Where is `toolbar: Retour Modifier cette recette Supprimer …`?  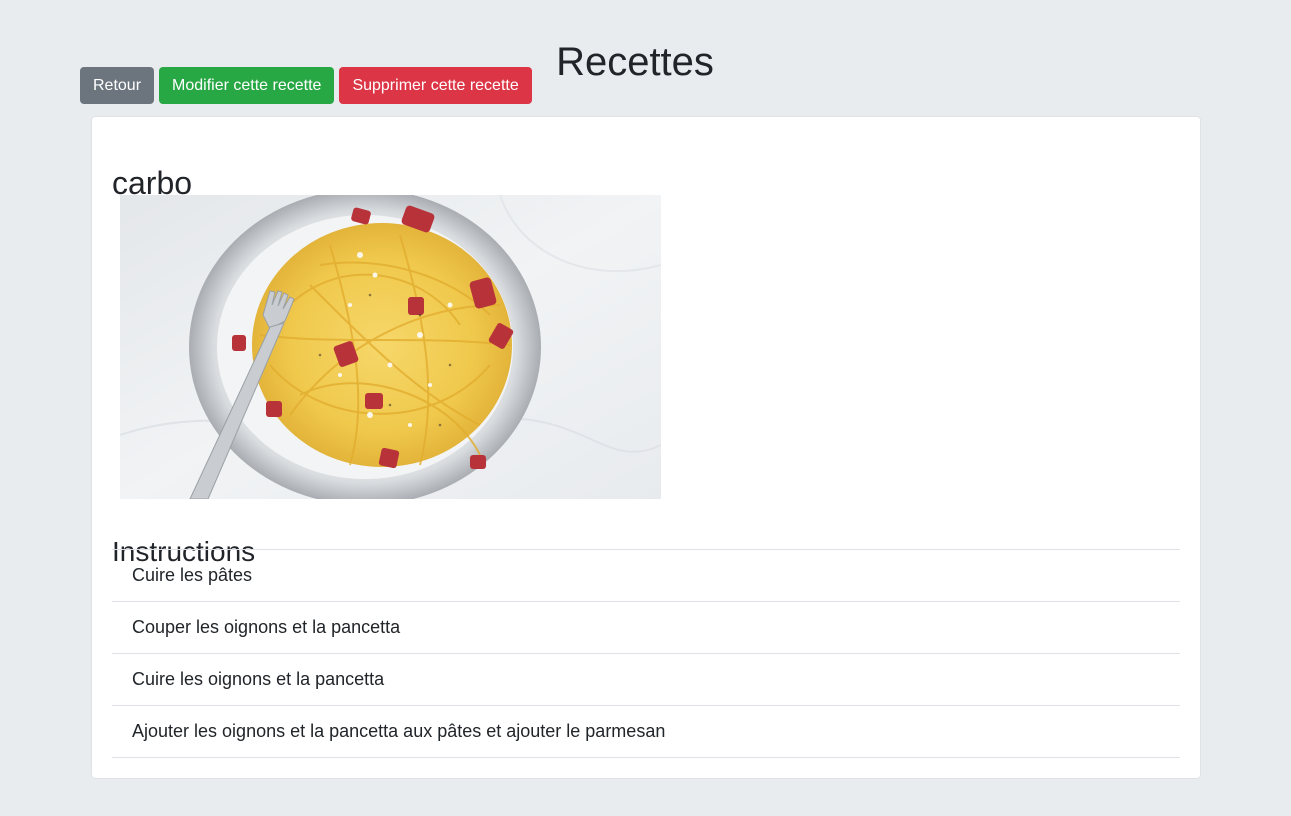
toolbar: Retour Modifier cette recette Supprimer … is located at coordinates (306, 85).